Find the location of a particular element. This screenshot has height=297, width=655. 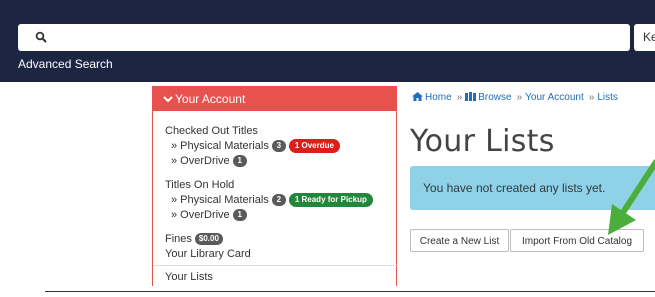

breadcrumb-home: Home is located at coordinates (438, 97).